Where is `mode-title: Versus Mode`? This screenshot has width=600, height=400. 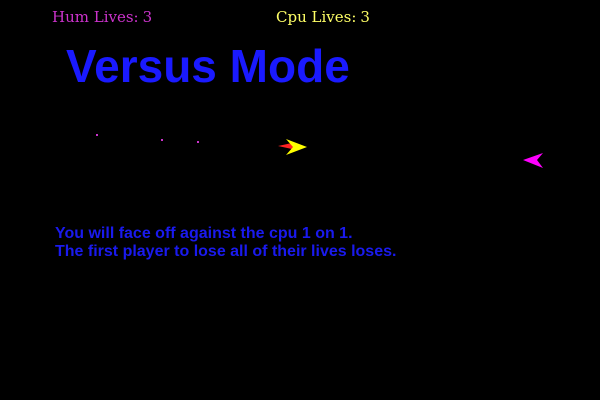
mode-title: Versus Mode is located at coordinates (208, 66).